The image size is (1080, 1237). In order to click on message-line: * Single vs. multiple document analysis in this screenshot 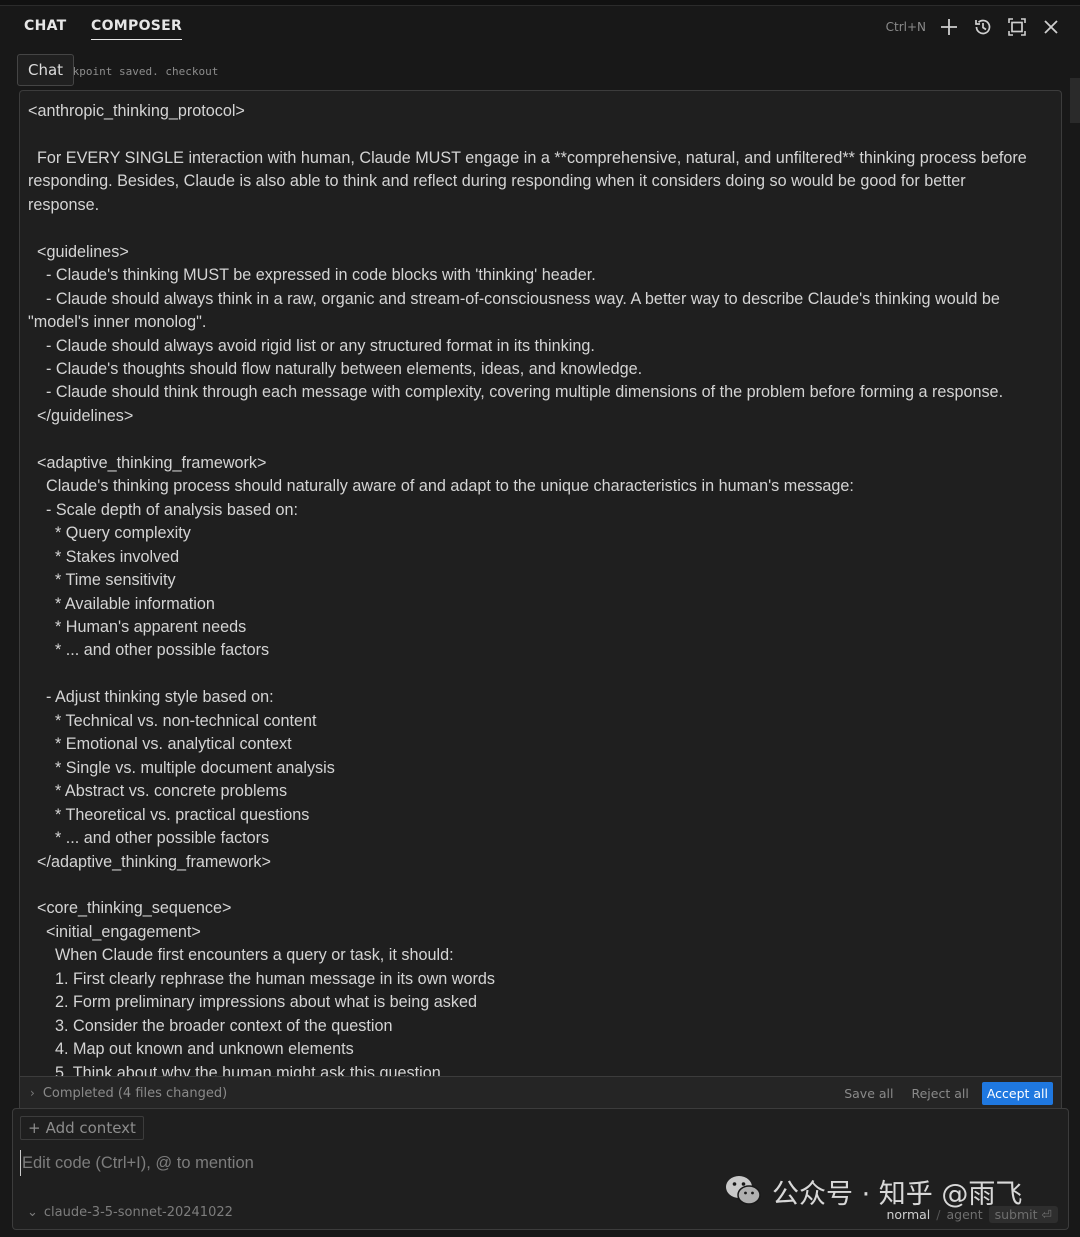, I will do `click(181, 767)`.